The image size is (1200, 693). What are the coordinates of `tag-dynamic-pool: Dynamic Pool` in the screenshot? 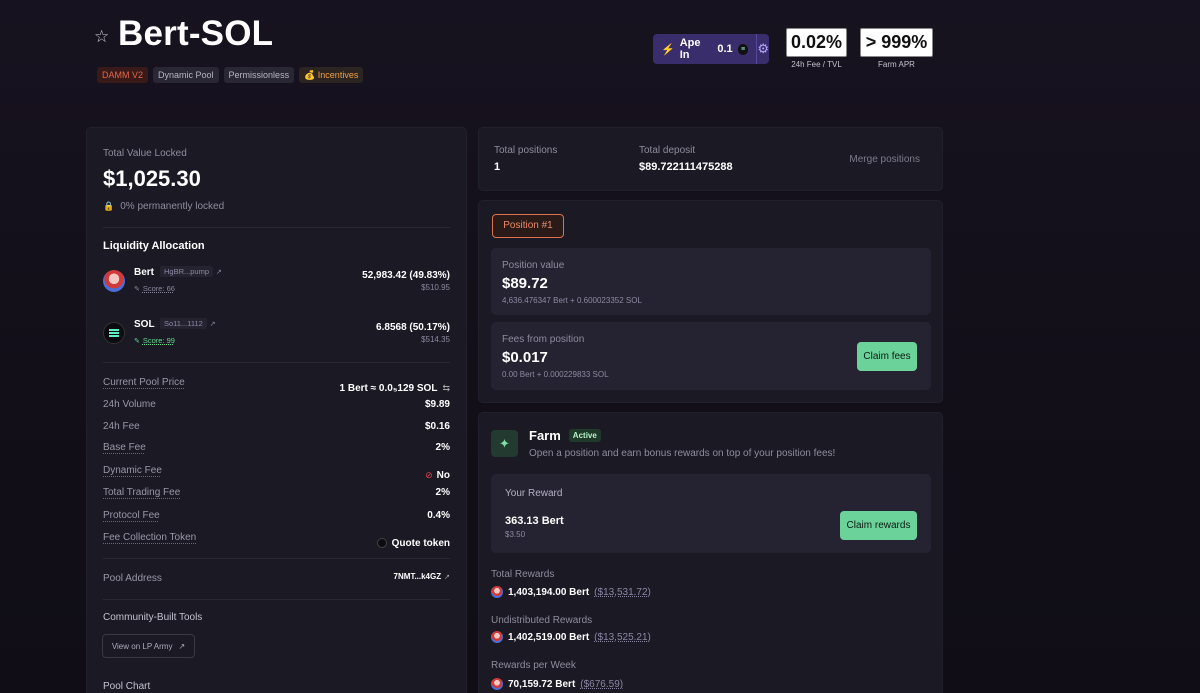 It's located at (186, 75).